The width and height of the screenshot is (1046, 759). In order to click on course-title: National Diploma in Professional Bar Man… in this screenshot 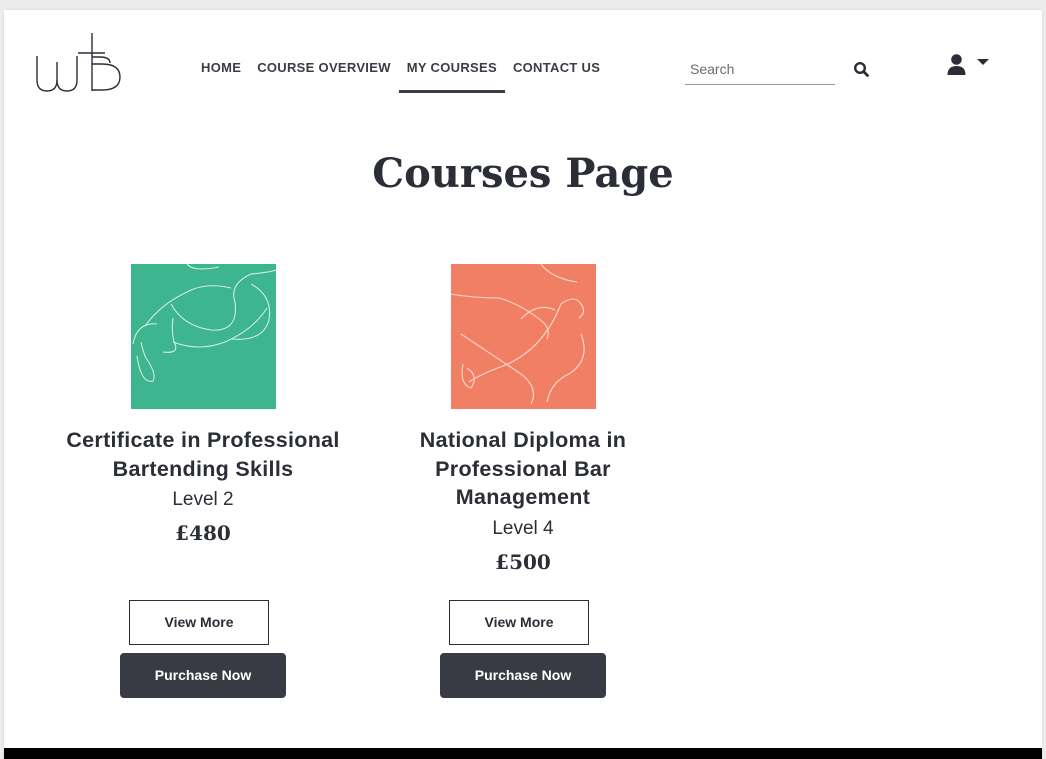, I will do `click(523, 468)`.